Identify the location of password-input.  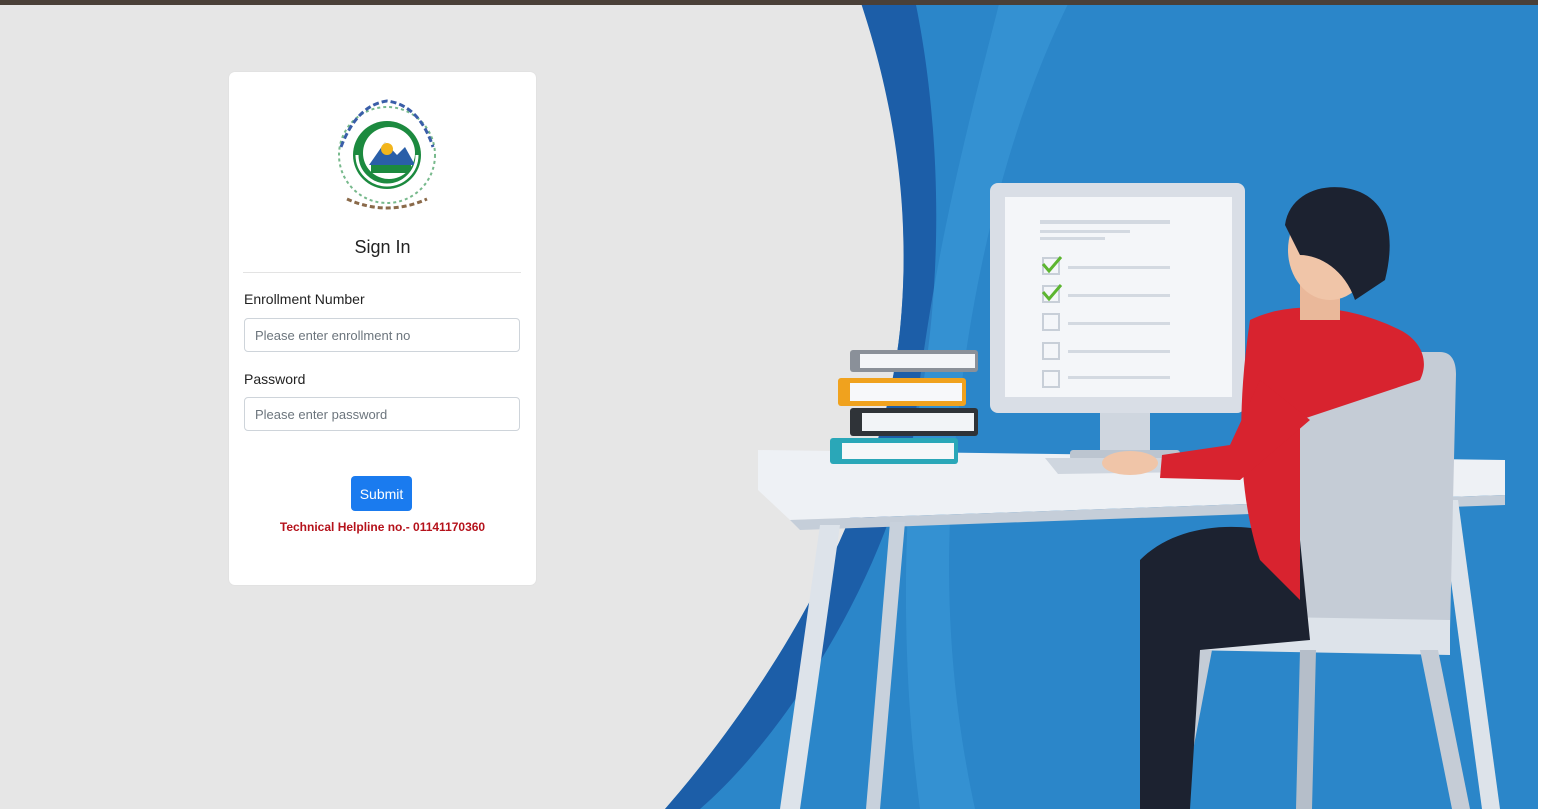
(382, 414).